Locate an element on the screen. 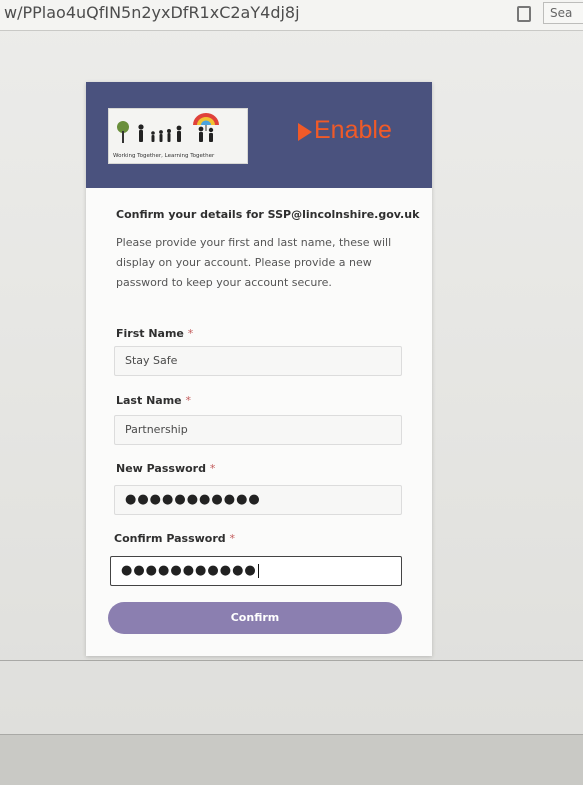 The image size is (583, 785). last-name-label-text: Last Name is located at coordinates (149, 400).